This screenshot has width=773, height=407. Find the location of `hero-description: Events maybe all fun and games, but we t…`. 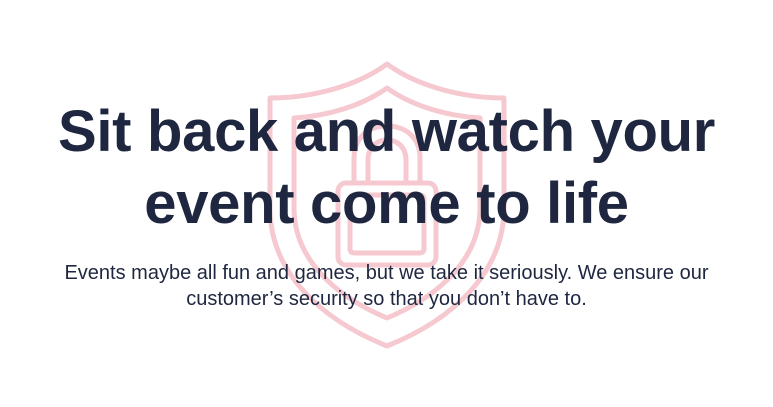

hero-description: Events maybe all fun and games, but we t… is located at coordinates (386, 286).